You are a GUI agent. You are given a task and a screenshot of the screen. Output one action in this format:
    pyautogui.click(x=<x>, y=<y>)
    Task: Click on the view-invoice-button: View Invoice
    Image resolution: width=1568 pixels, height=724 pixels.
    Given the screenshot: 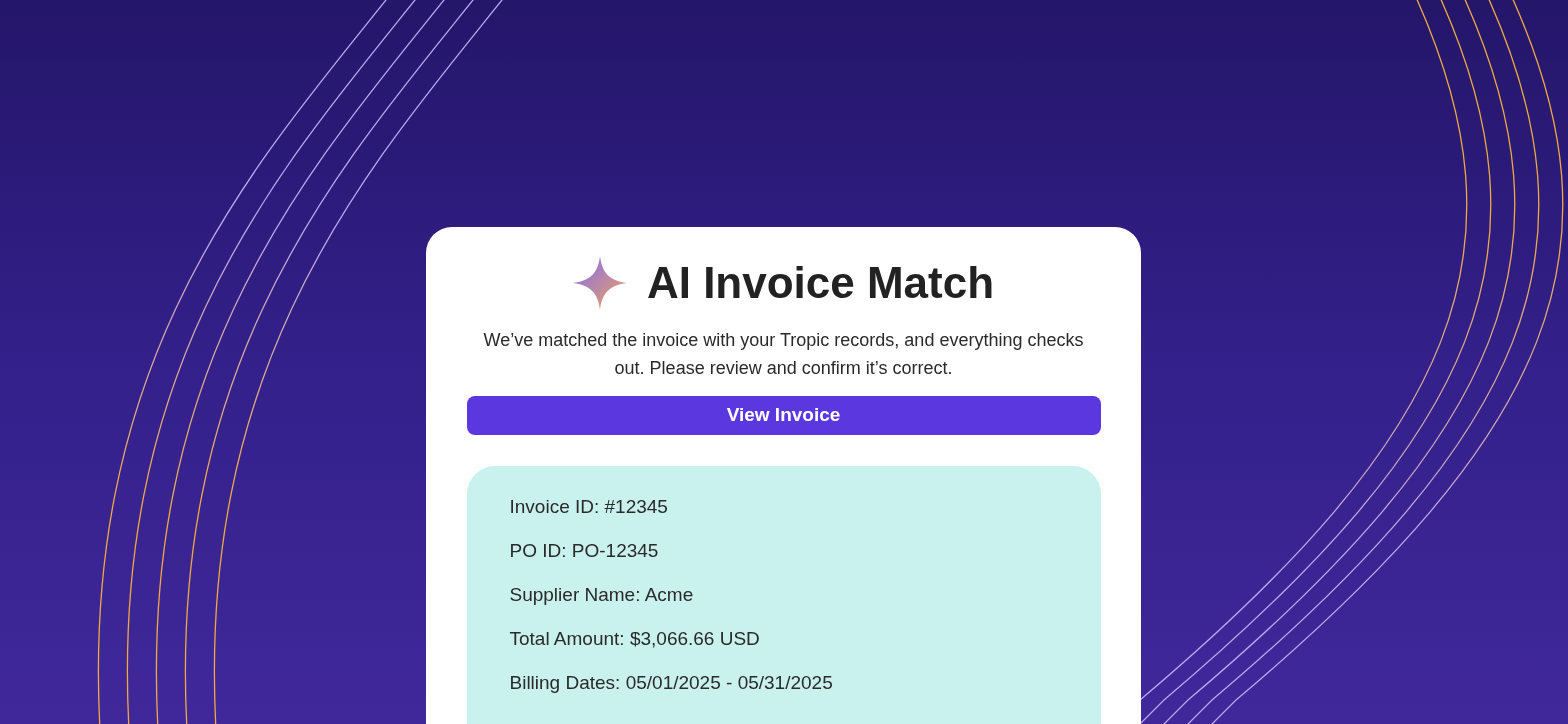 What is the action you would take?
    pyautogui.click(x=783, y=415)
    